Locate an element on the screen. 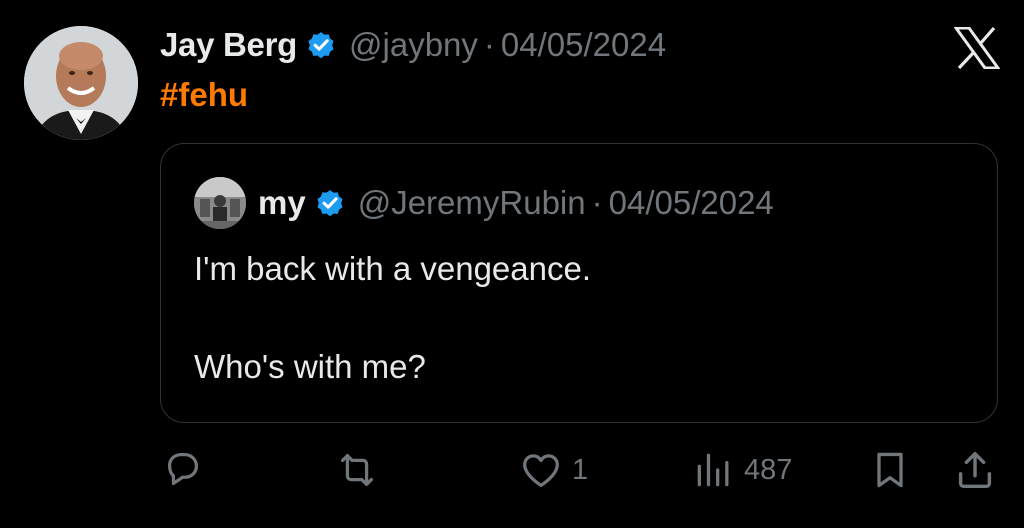 Image resolution: width=1024 pixels, height=528 pixels. like-count: 1 is located at coordinates (580, 469).